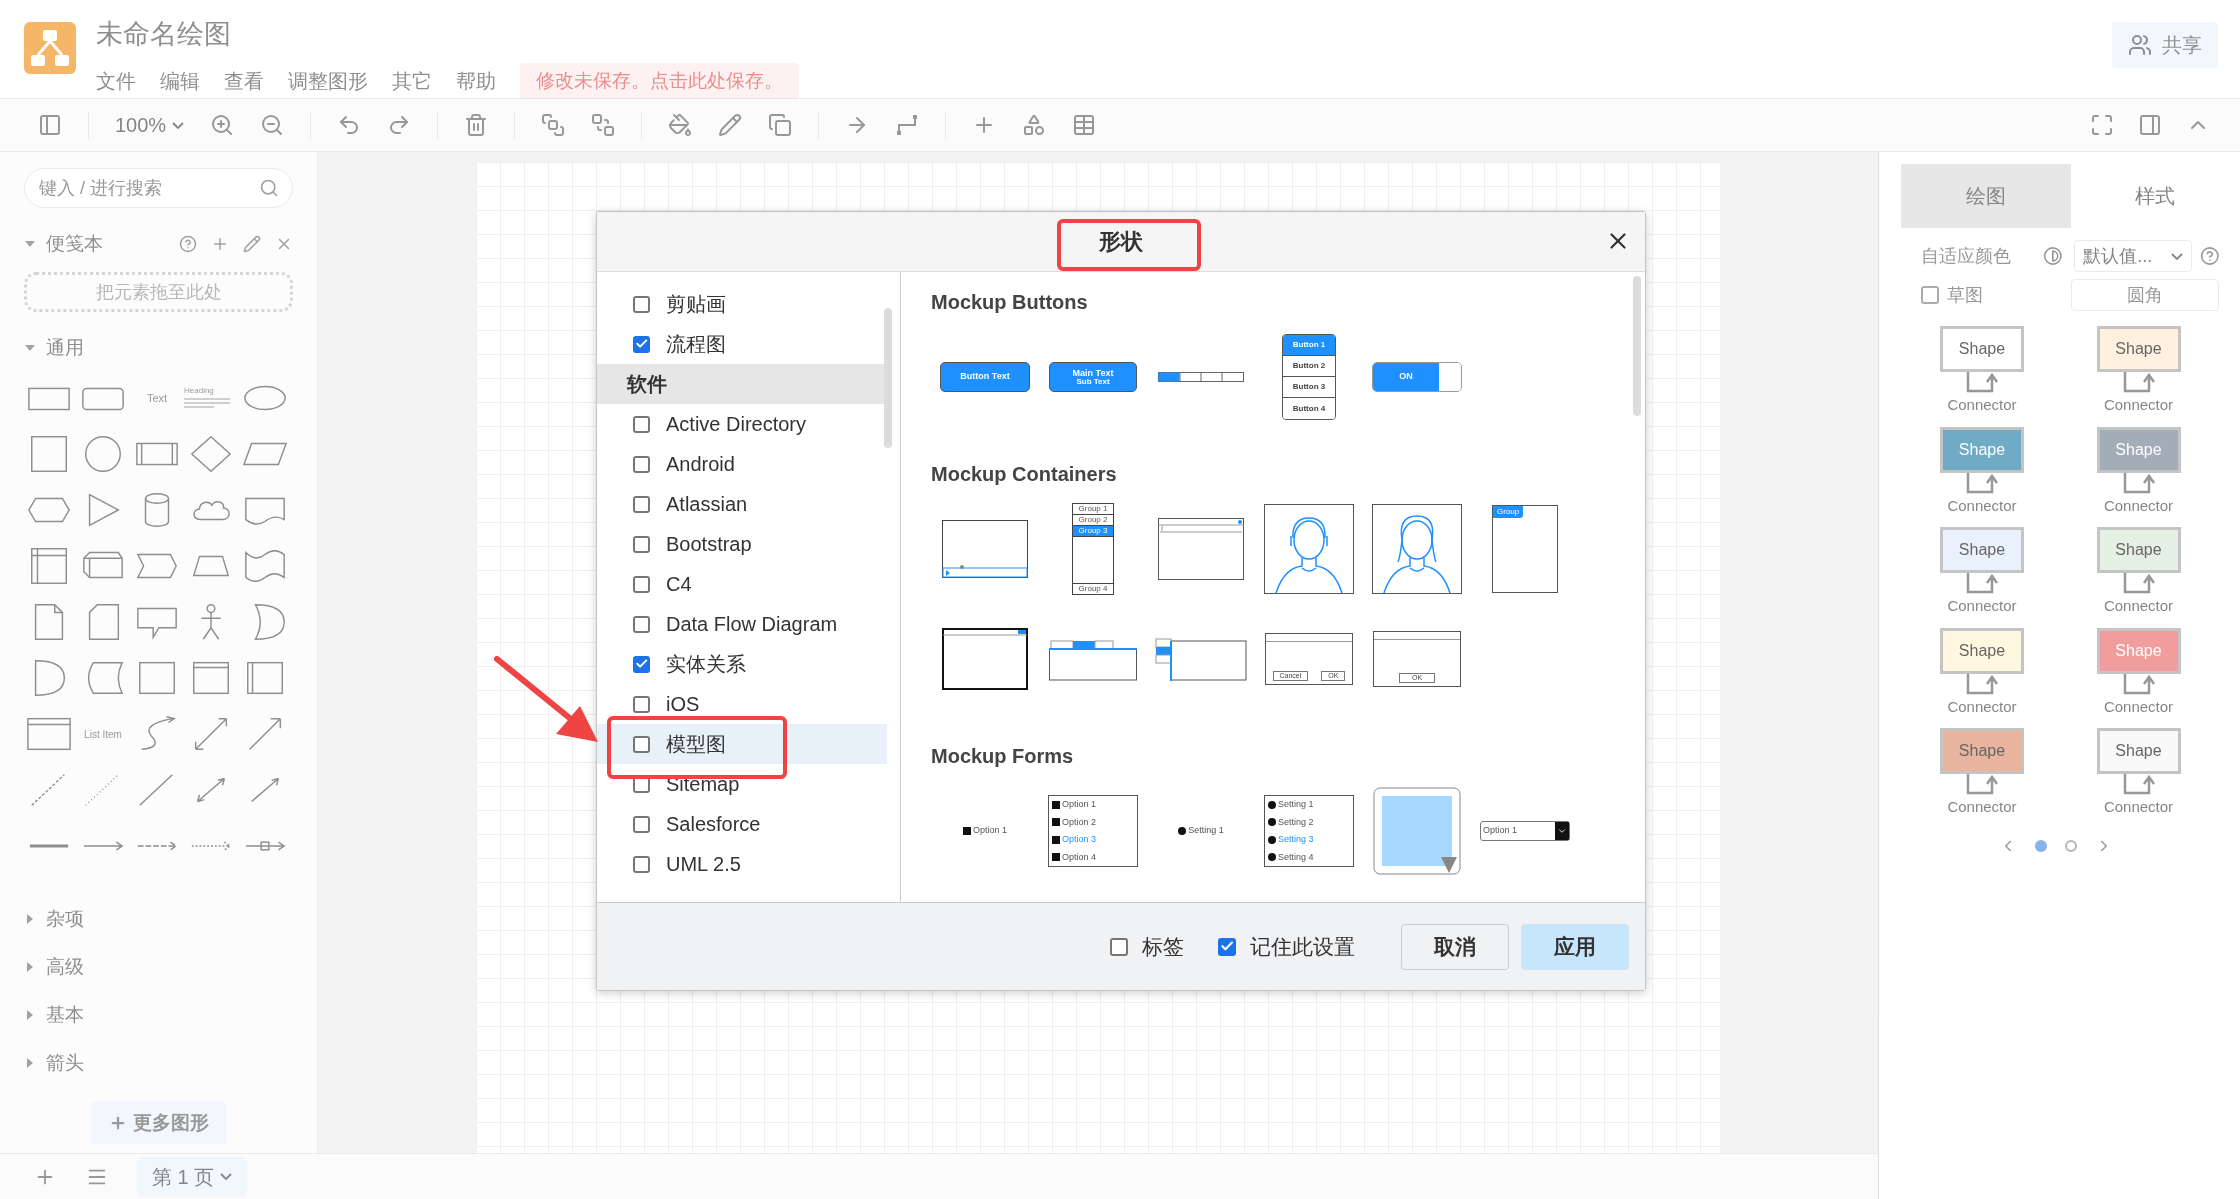 The image size is (2240, 1199). What do you see at coordinates (742, 704) in the screenshot?
I see `library-item: iOS` at bounding box center [742, 704].